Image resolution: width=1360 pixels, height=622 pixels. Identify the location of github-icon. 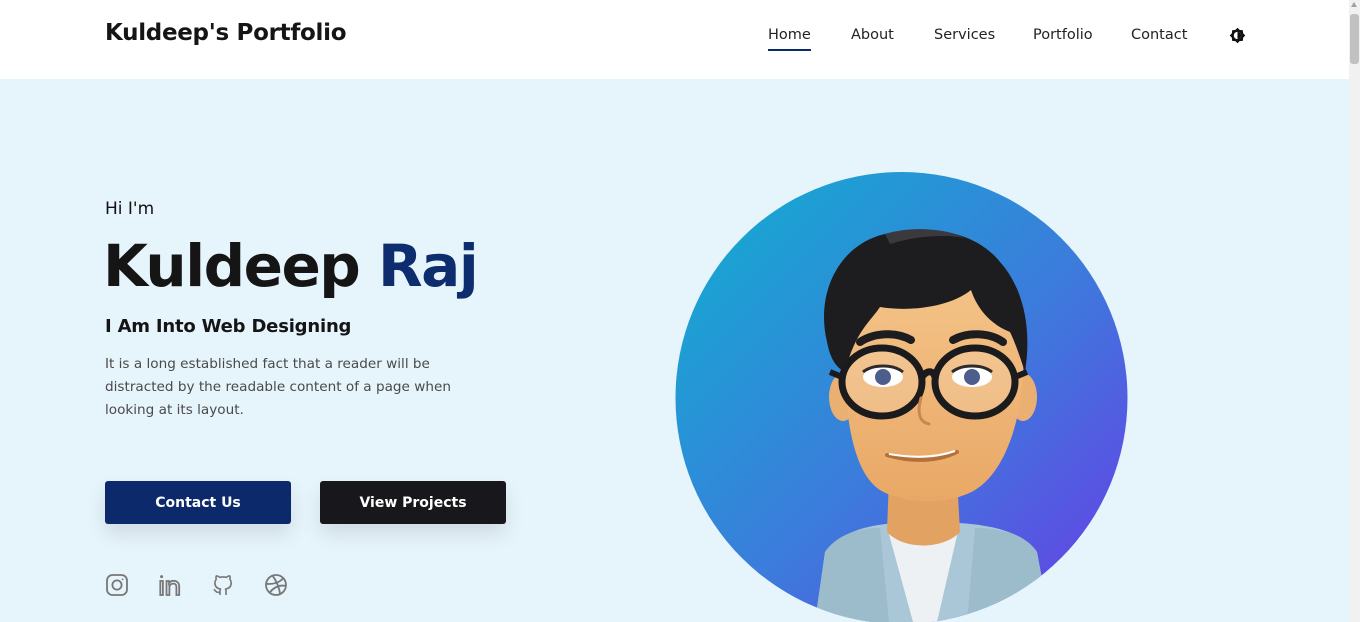
(223, 585).